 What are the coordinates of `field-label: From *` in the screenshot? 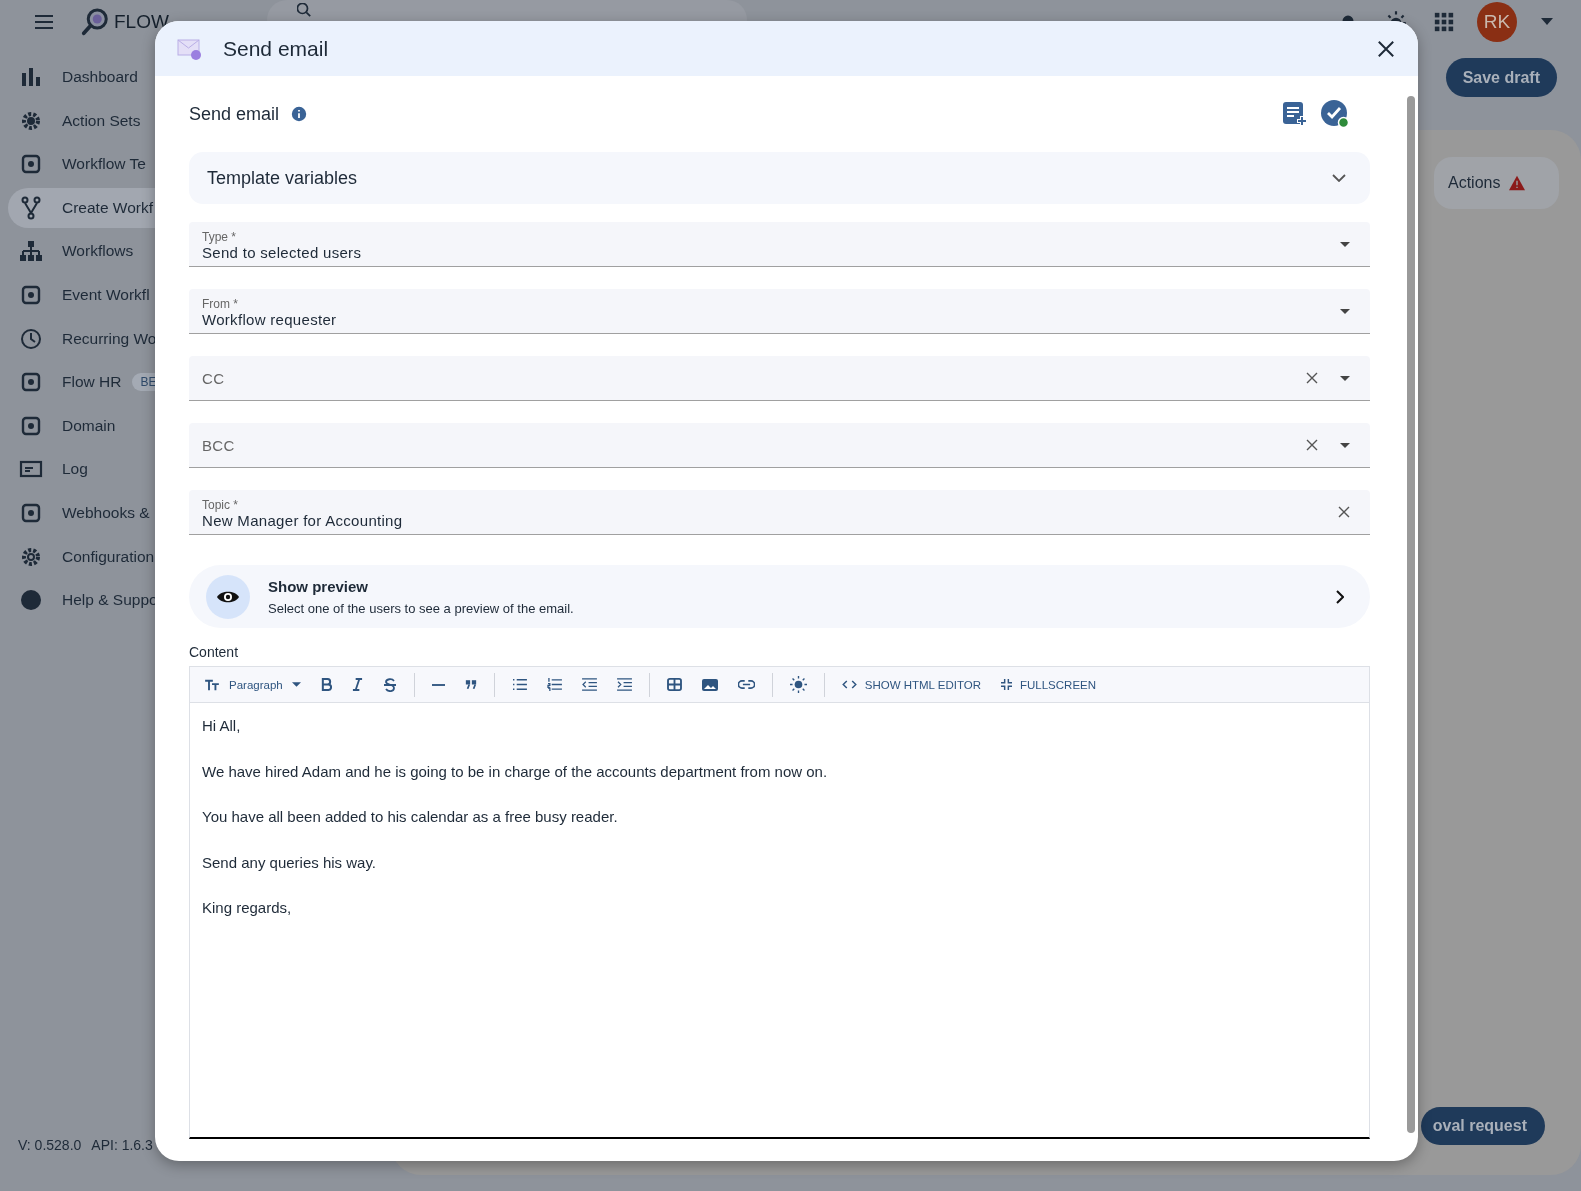 It's located at (220, 303).